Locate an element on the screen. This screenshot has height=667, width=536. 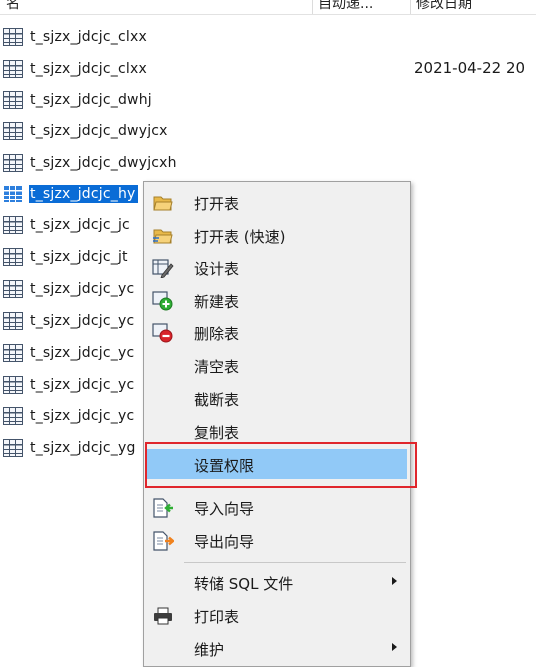
export-wizard-icon is located at coordinates (163, 541).